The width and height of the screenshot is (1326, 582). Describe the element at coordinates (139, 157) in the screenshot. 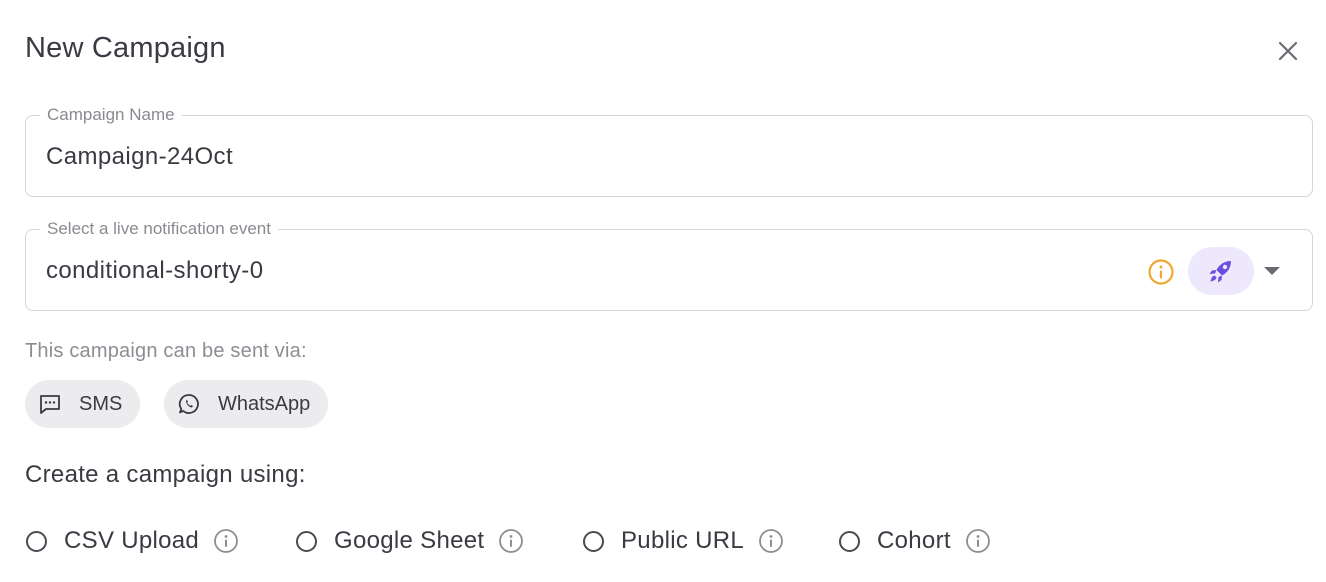

I see `campaign-name-input: Campaign-24Oct` at that location.